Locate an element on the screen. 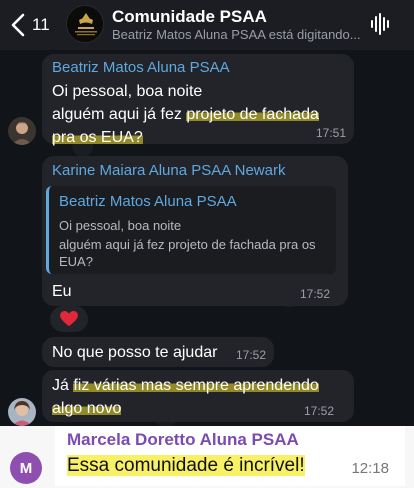 The image size is (414, 488). highlighted-text: pra os EUA? is located at coordinates (97, 137).